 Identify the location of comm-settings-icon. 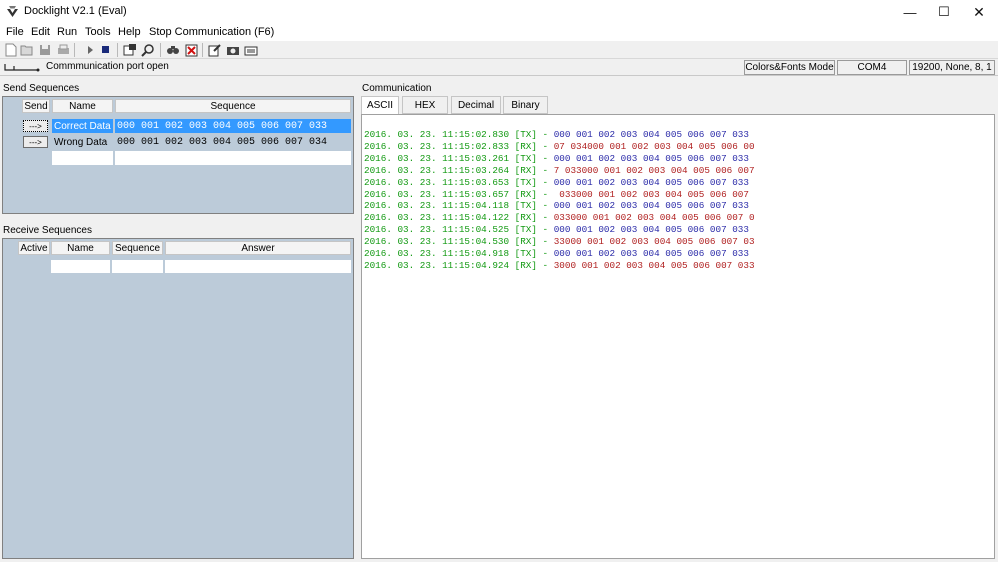
(130, 50).